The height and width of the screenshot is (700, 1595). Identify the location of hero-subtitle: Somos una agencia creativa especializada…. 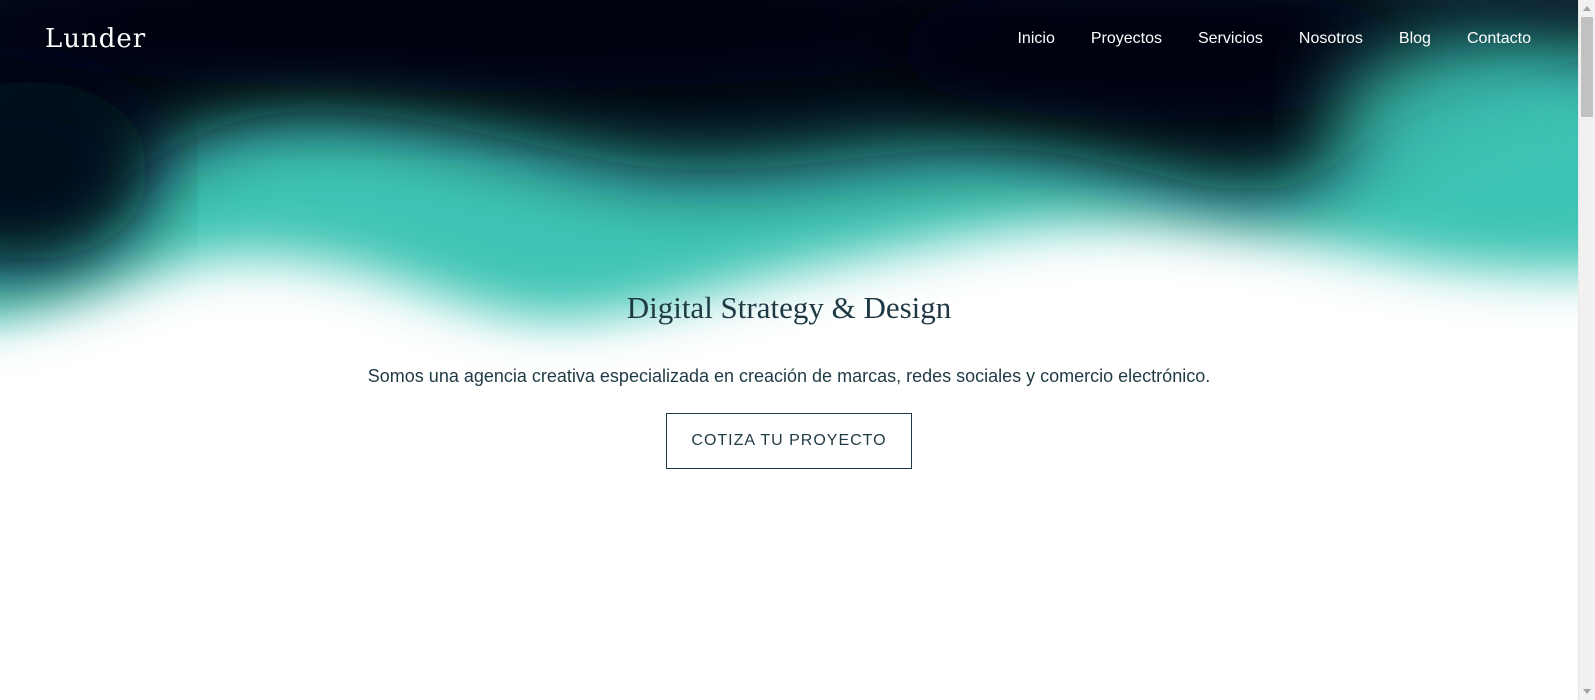
(789, 376).